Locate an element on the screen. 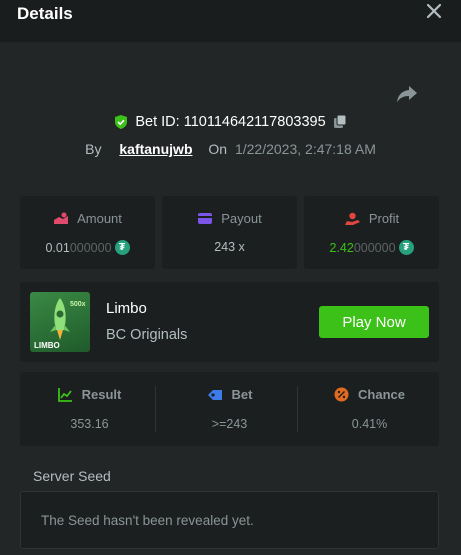  server-seed-box: The Seed hasn't been revealed yet. is located at coordinates (229, 520).